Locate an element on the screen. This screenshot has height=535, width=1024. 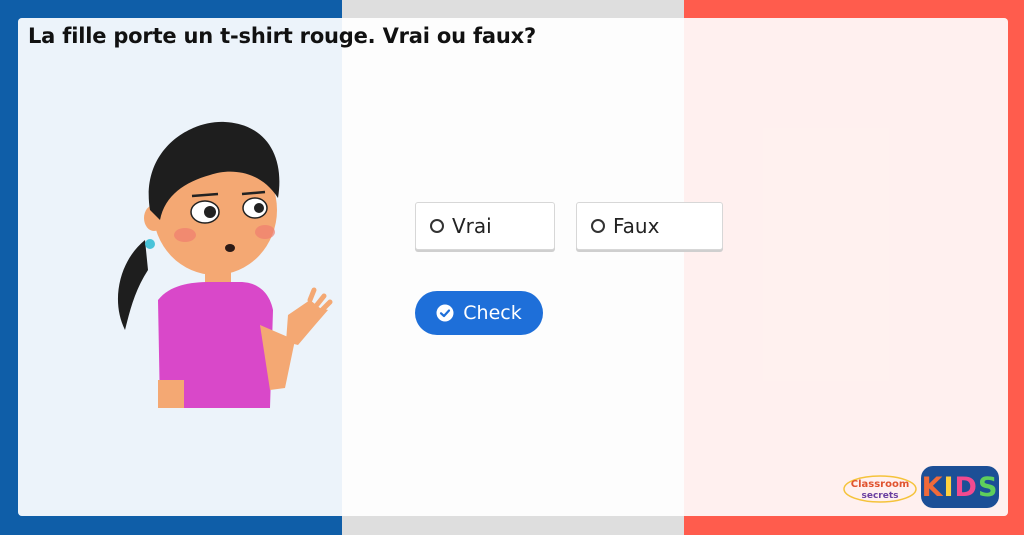
option-vrai: Vrai is located at coordinates (485, 226).